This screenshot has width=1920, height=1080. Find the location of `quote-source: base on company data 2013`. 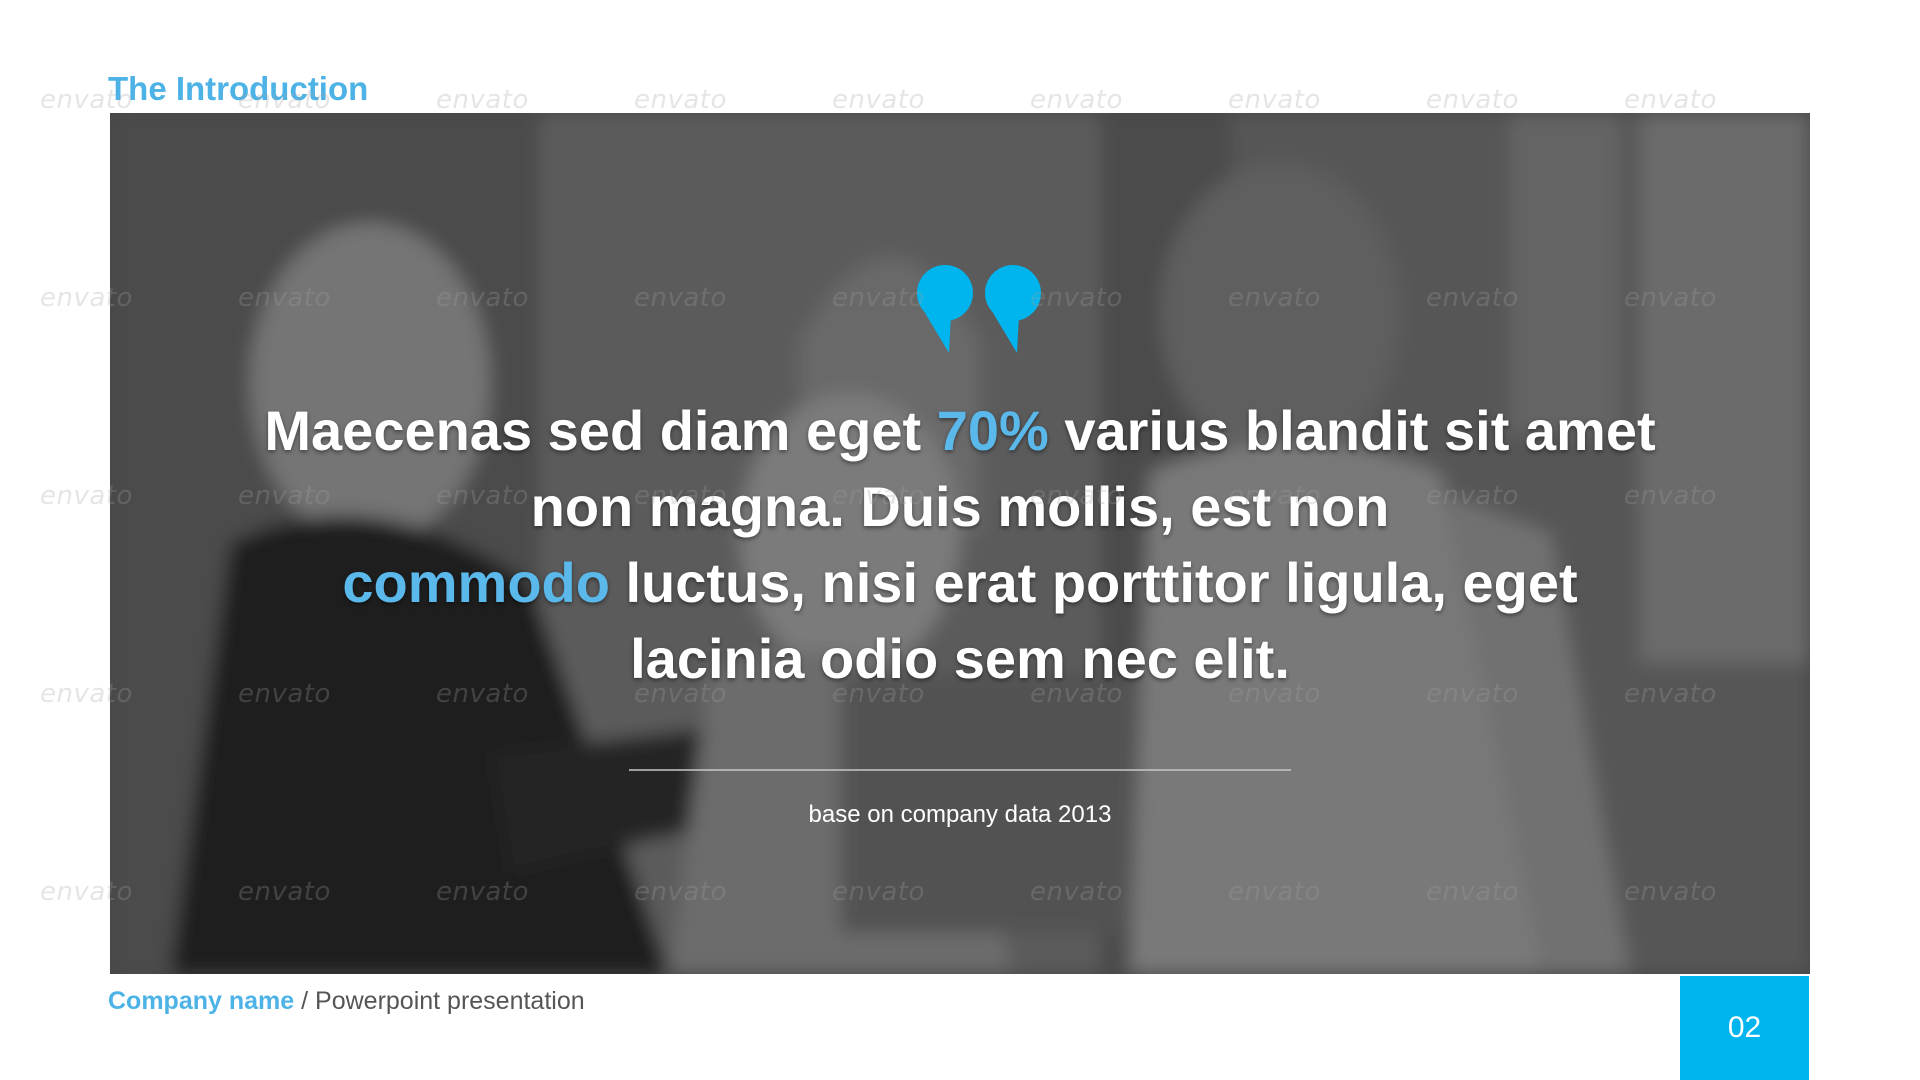

quote-source: base on company data 2013 is located at coordinates (960, 814).